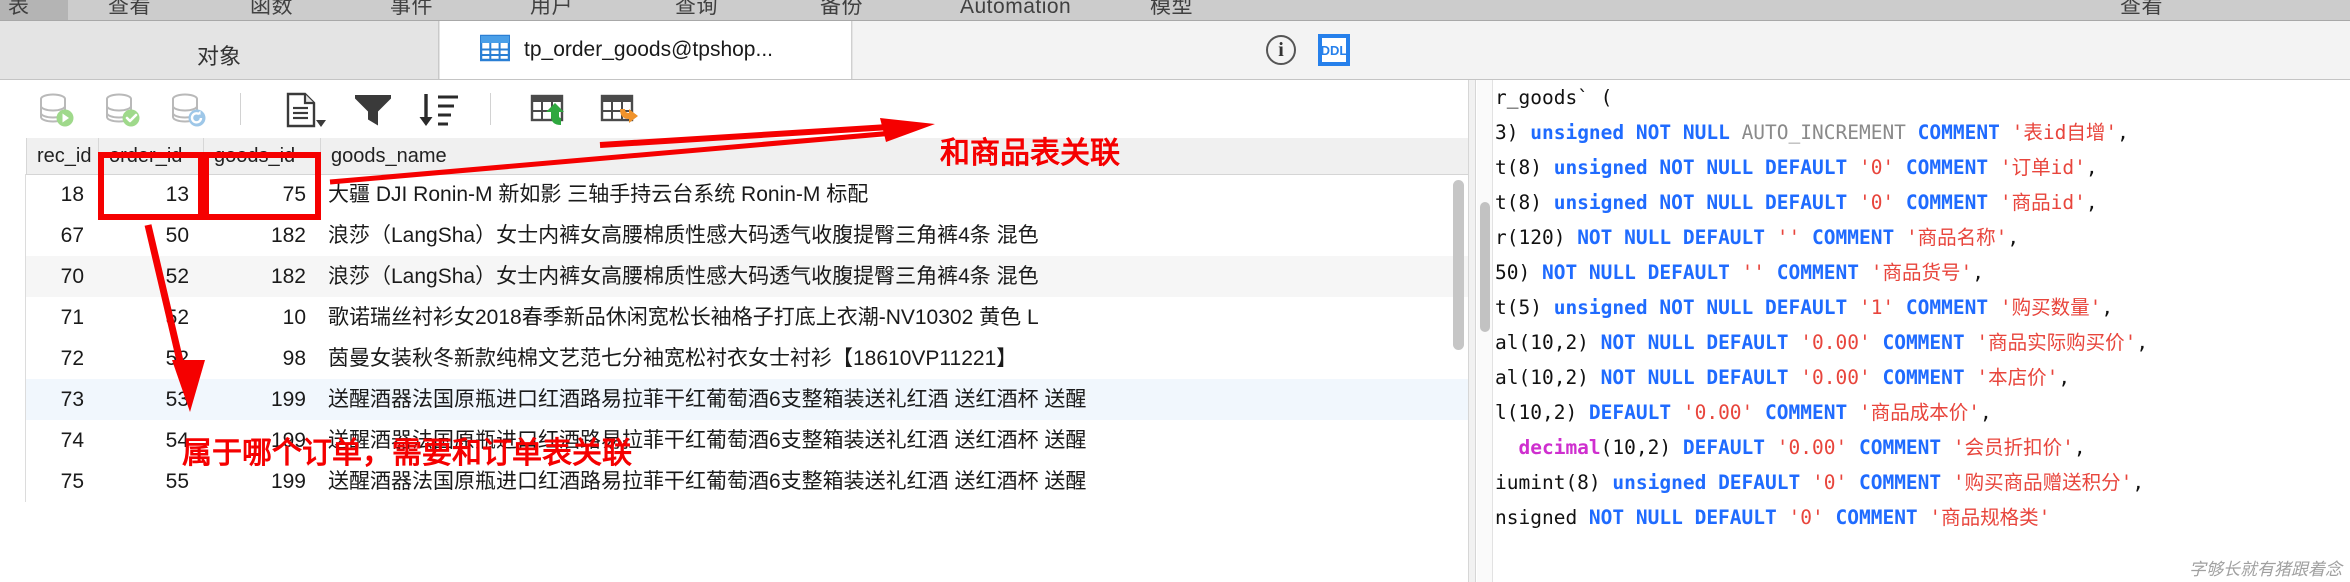  Describe the element at coordinates (150, 440) in the screenshot. I see `cell-order-id: 54` at that location.